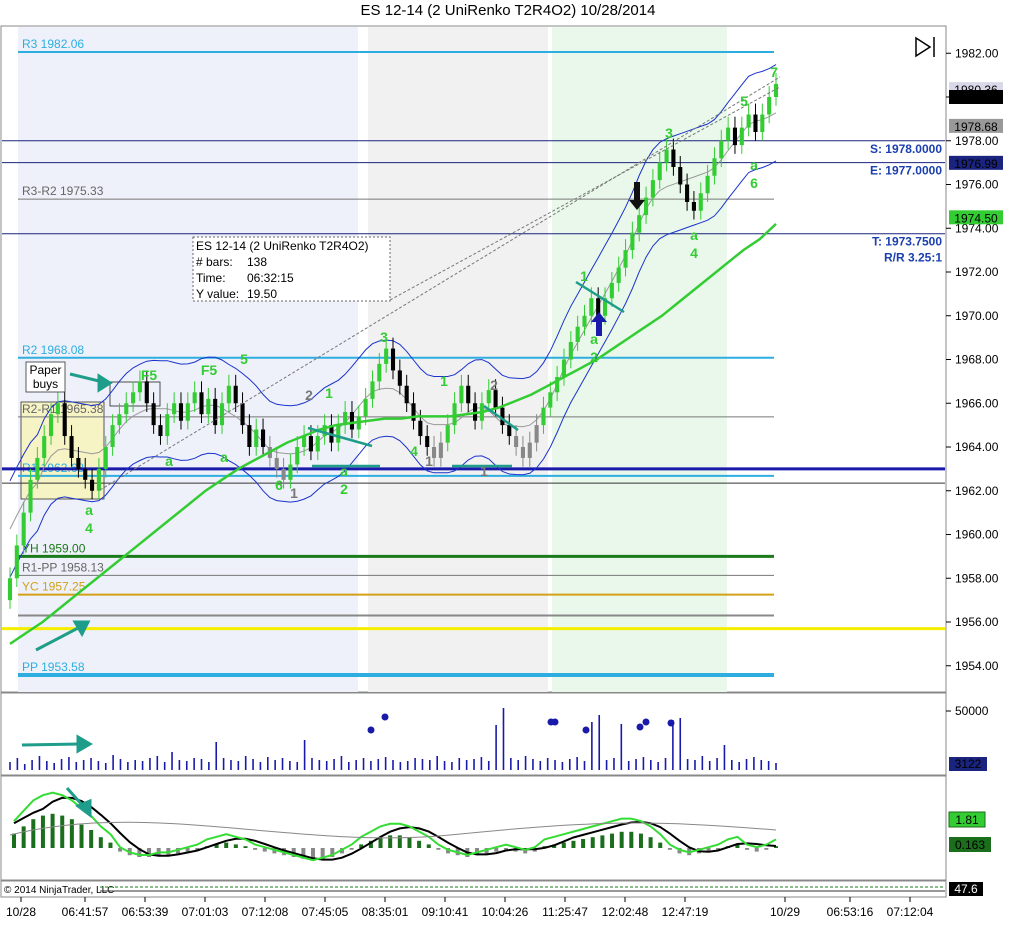 Image resolution: width=1016 pixels, height=952 pixels. What do you see at coordinates (51, 744) in the screenshot?
I see `arrow-volume` at bounding box center [51, 744].